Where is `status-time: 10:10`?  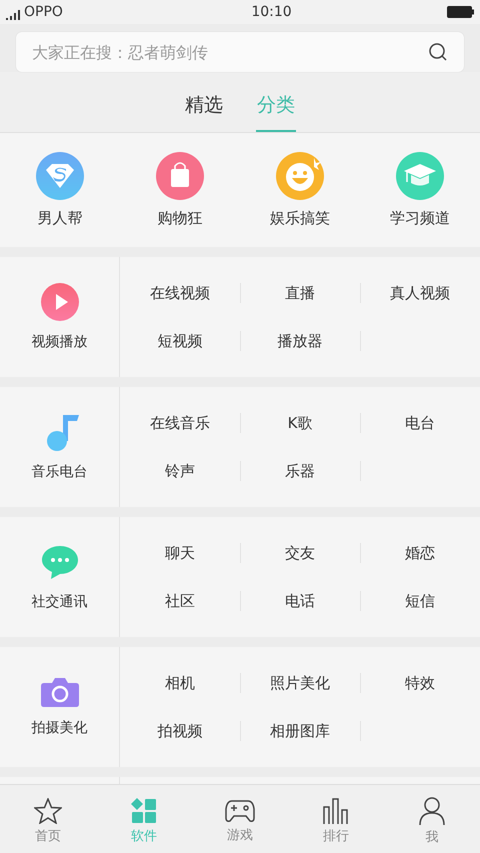 status-time: 10:10 is located at coordinates (271, 12).